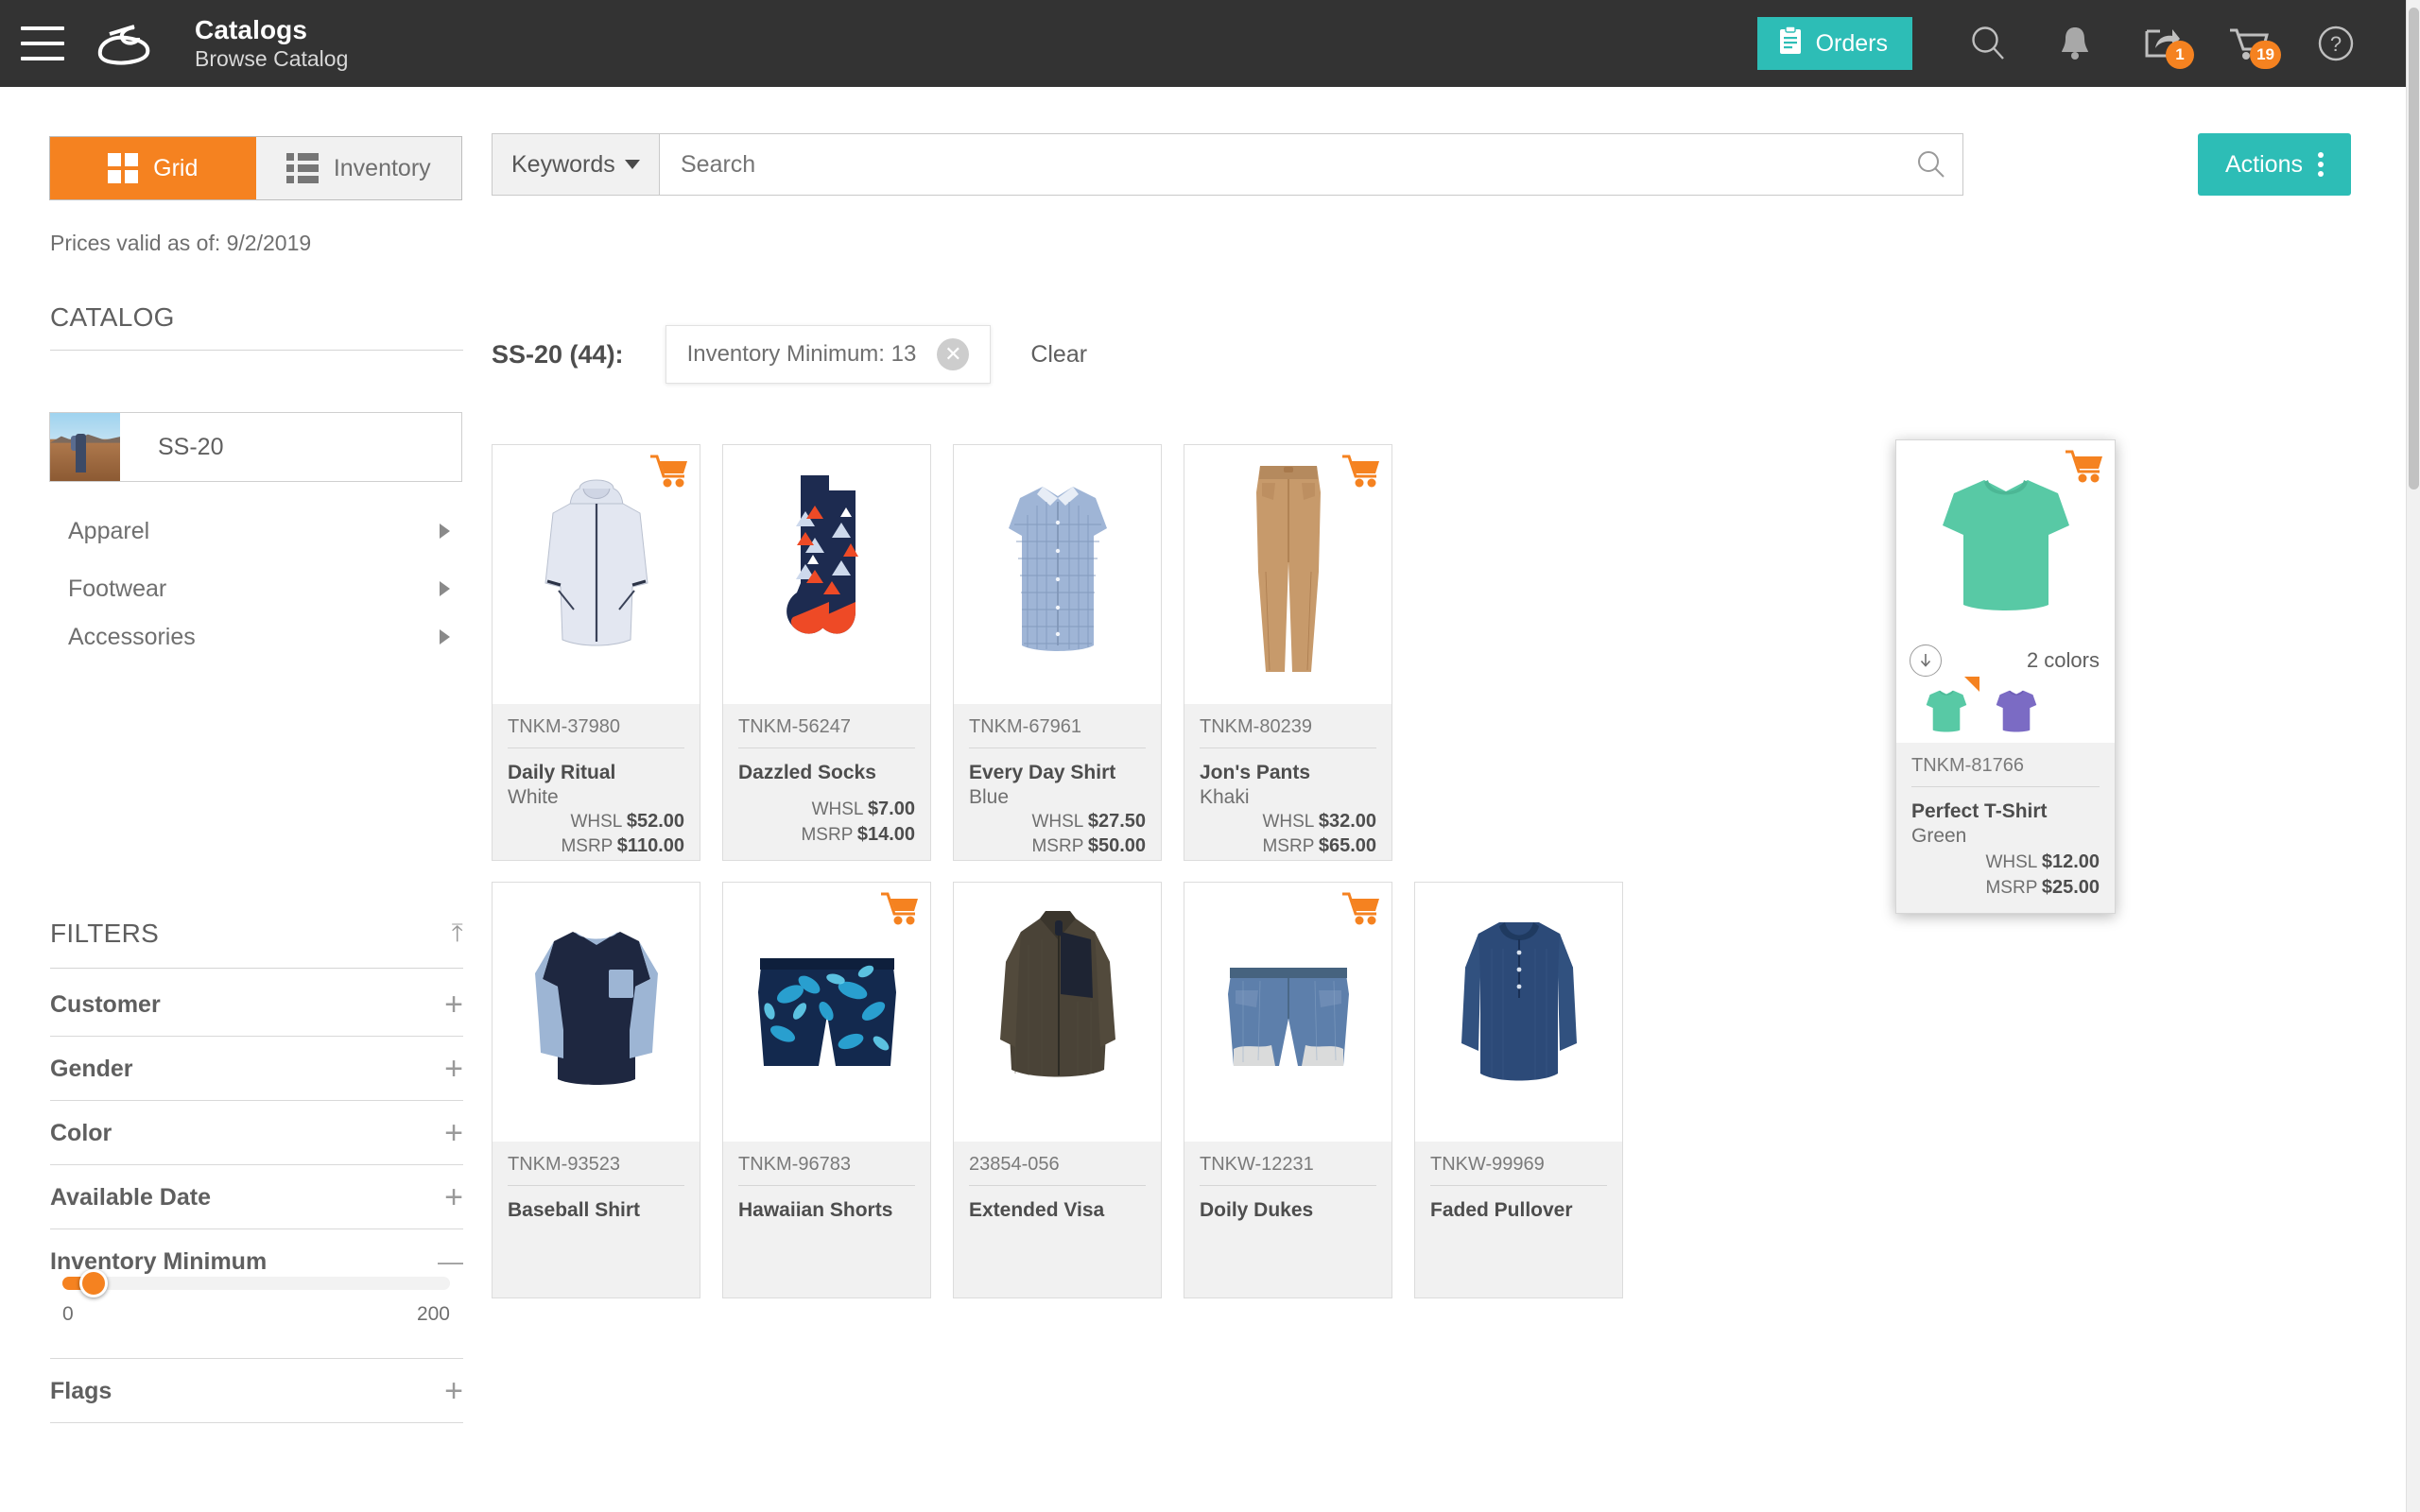  What do you see at coordinates (801, 354) in the screenshot?
I see `filter-chip-label: Inventory Minimum: 13` at bounding box center [801, 354].